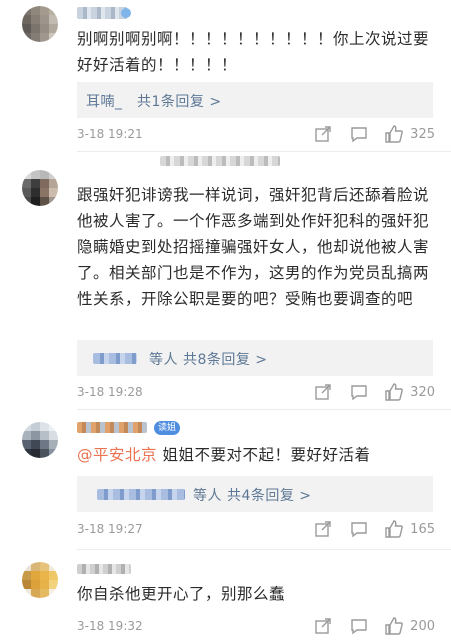  I want to click on comment-body: 姐姐不要对不起！要好好活着, so click(264, 455).